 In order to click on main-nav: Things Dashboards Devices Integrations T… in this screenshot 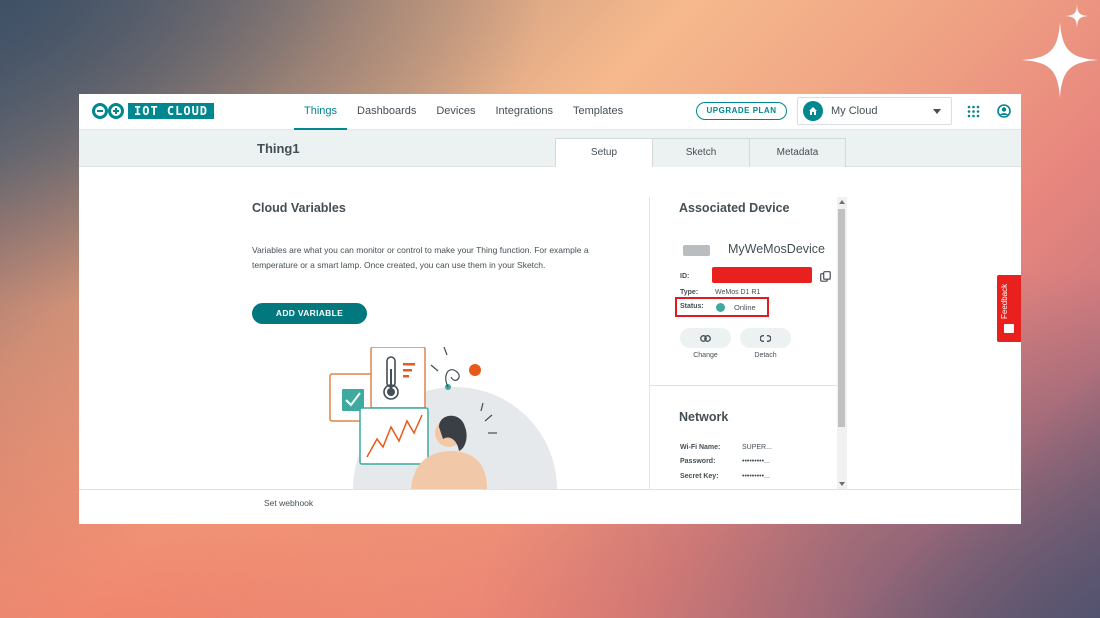, I will do `click(463, 112)`.